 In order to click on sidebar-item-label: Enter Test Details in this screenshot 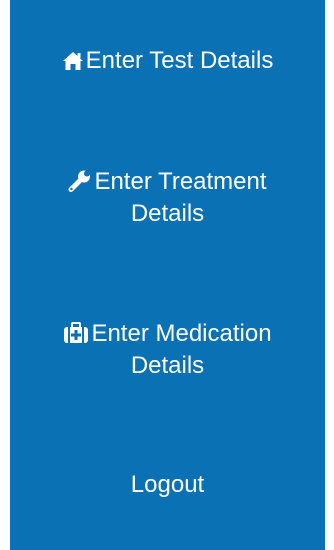, I will do `click(179, 60)`.